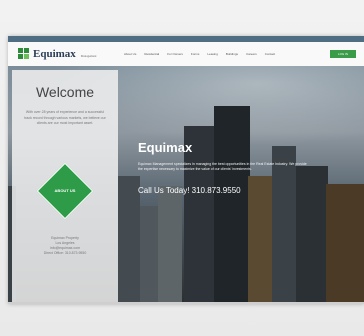  What do you see at coordinates (212, 54) in the screenshot?
I see `nav-item-leasing: Leasing` at bounding box center [212, 54].